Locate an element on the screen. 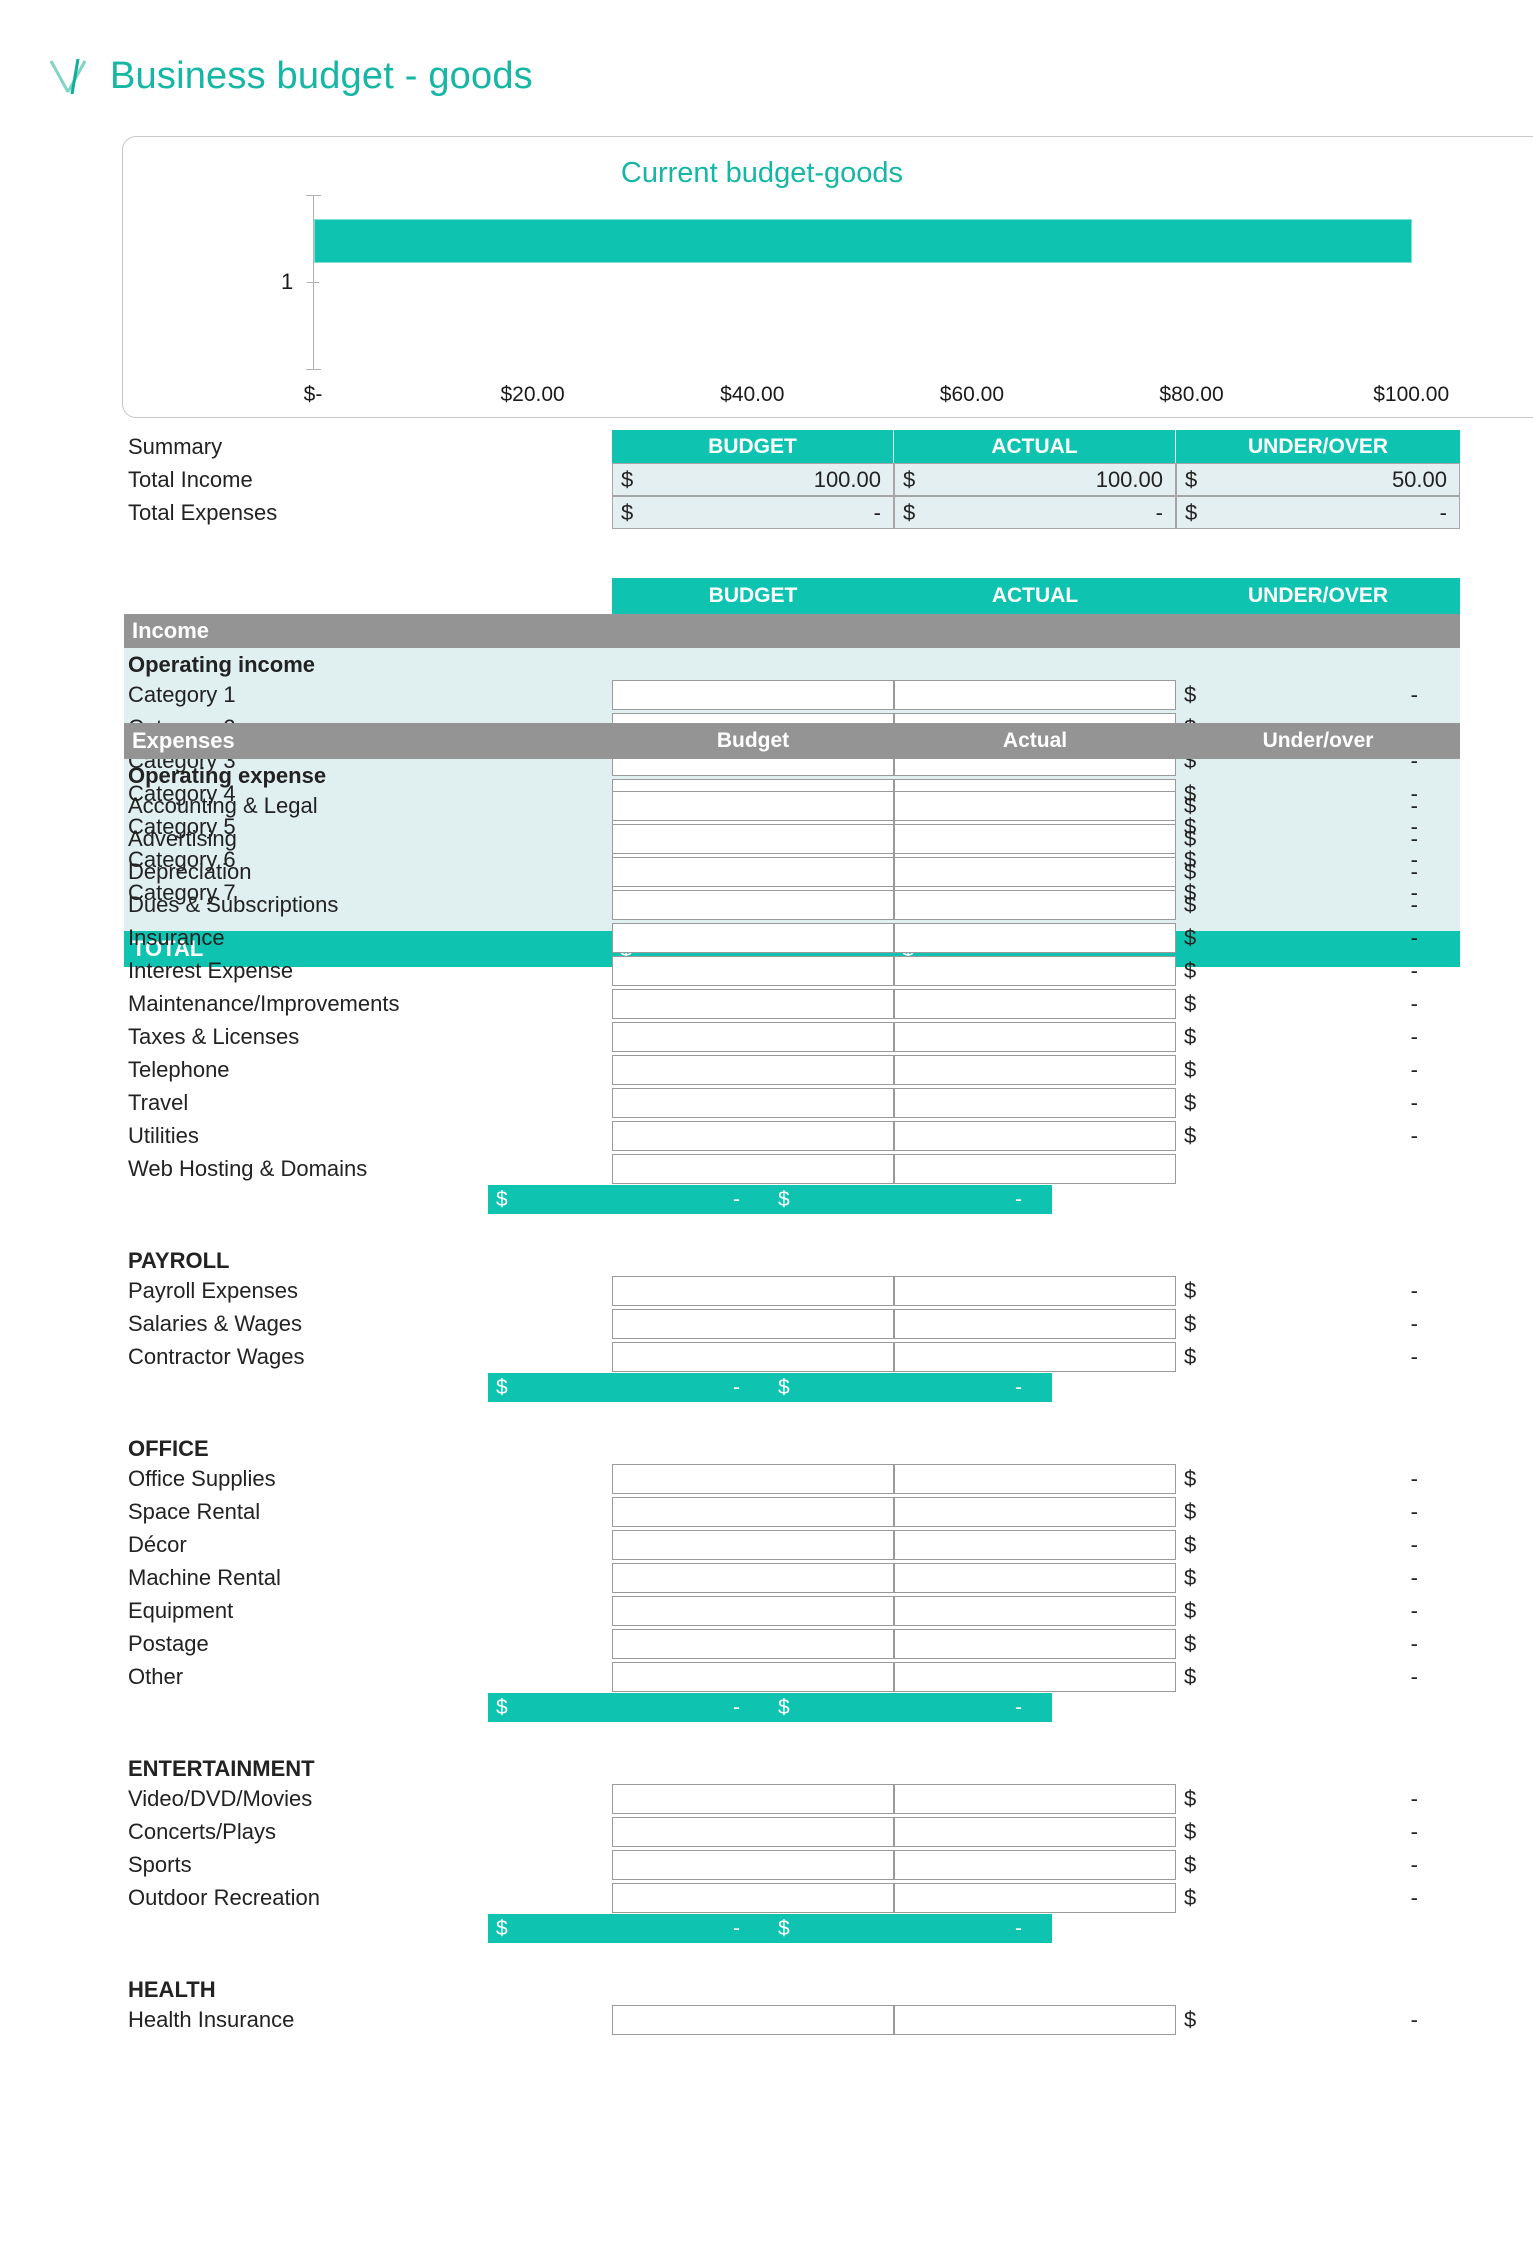 The height and width of the screenshot is (2250, 1533). expense-group-1-item-9-actual-input is located at coordinates (1035, 1070).